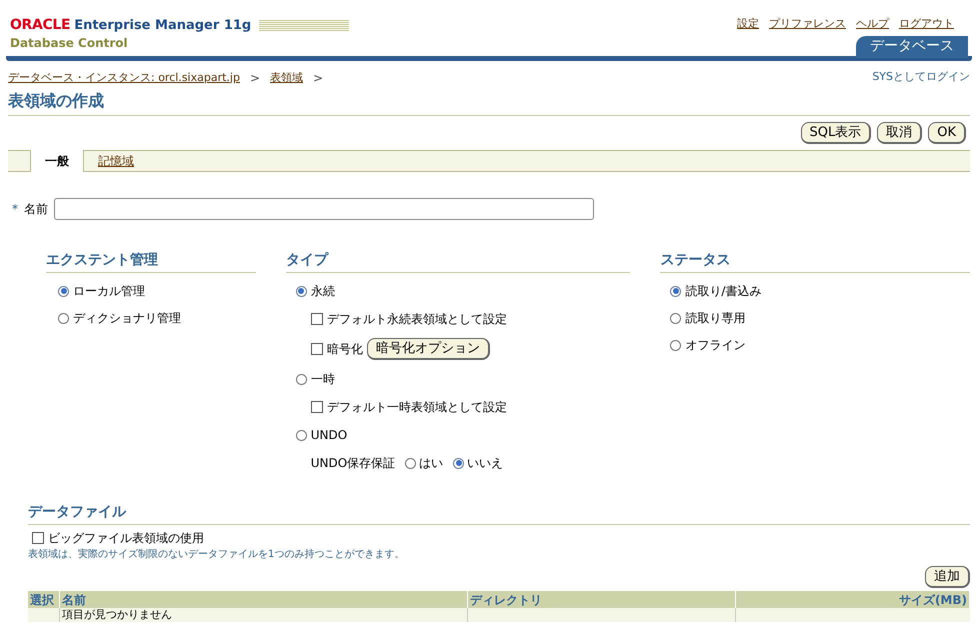 The width and height of the screenshot is (978, 630). I want to click on name-input-field, so click(324, 209).